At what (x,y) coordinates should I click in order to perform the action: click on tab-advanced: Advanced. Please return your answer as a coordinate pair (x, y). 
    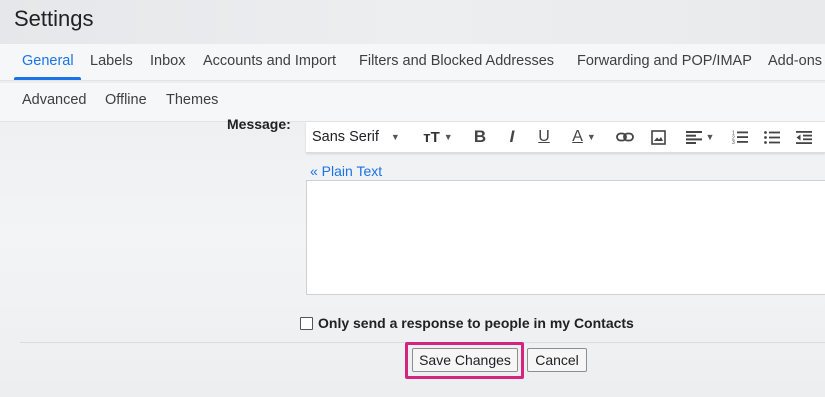
    Looking at the image, I should click on (54, 100).